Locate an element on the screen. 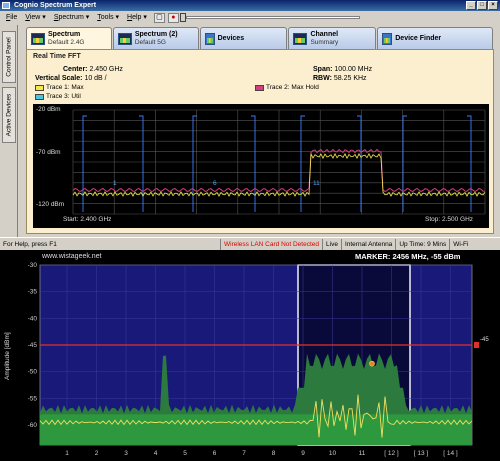 This screenshot has height=461, width=500. graph-x-tick-label: 4 is located at coordinates (156, 453).